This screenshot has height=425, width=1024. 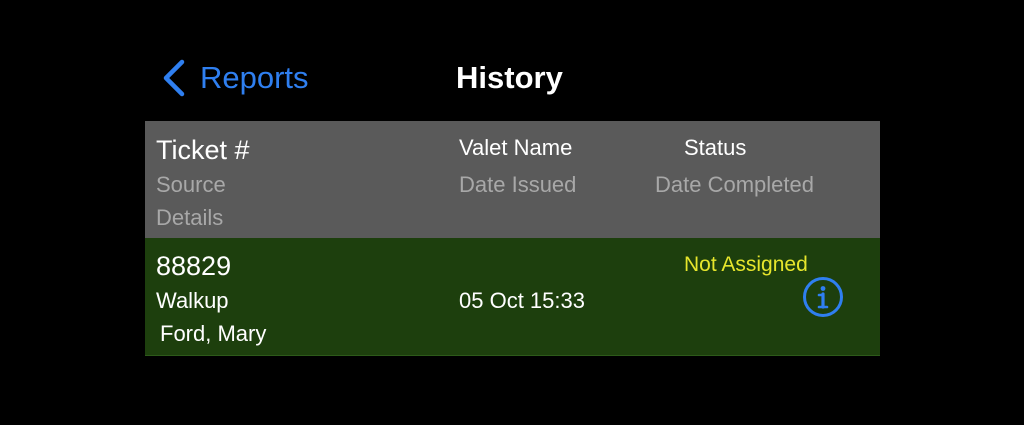 I want to click on header-date-completed: Date Completed, so click(x=734, y=184).